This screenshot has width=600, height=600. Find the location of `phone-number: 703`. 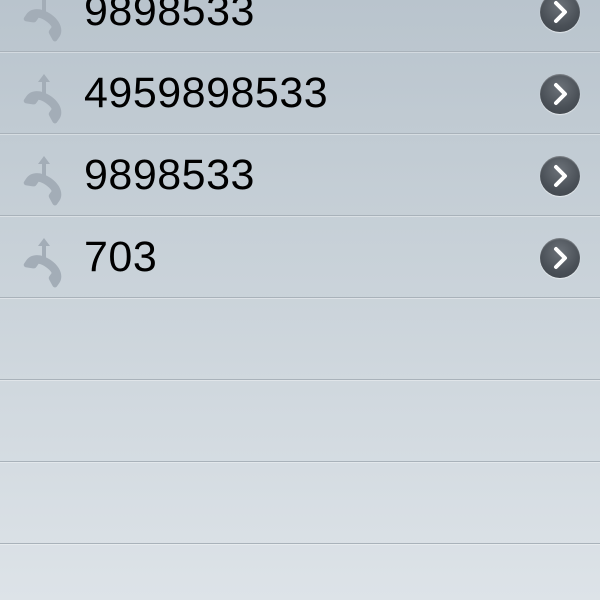

phone-number: 703 is located at coordinates (121, 257).